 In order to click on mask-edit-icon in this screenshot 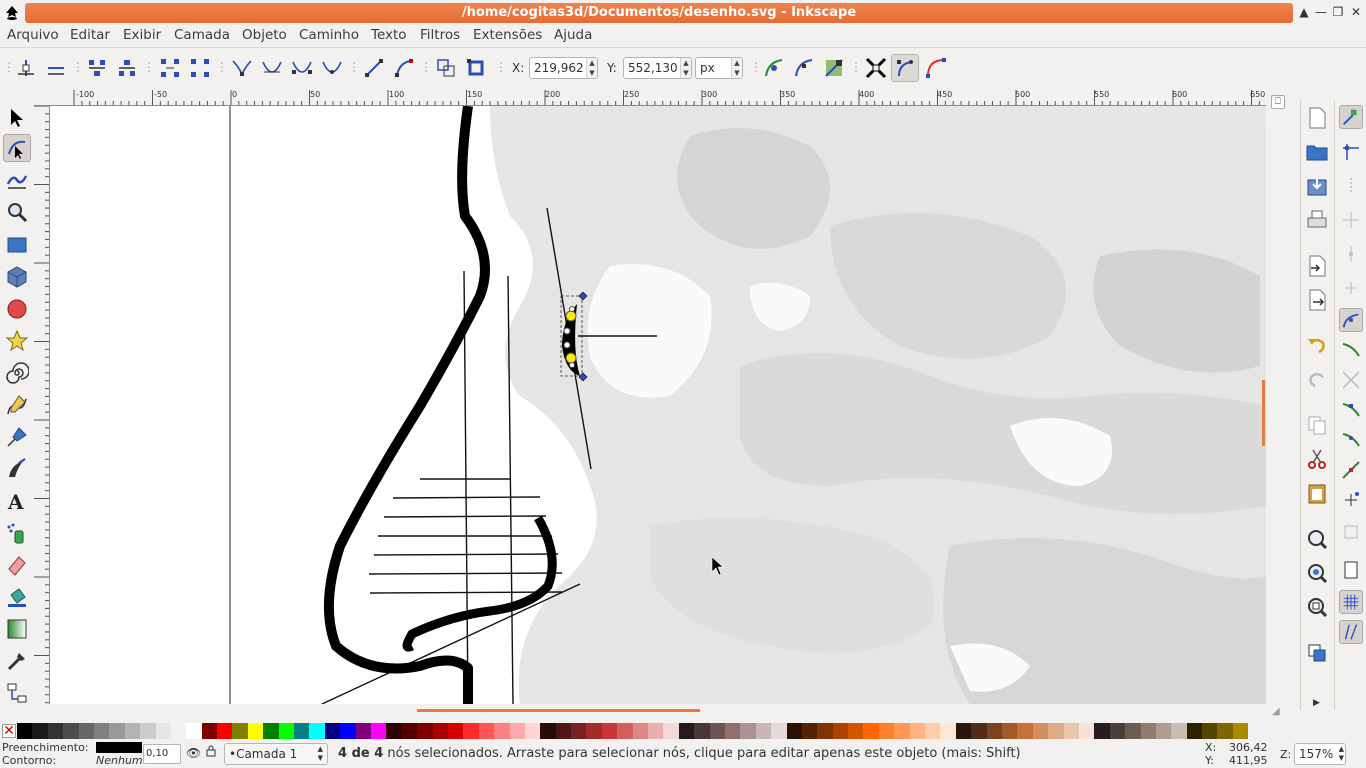, I will do `click(834, 68)`.